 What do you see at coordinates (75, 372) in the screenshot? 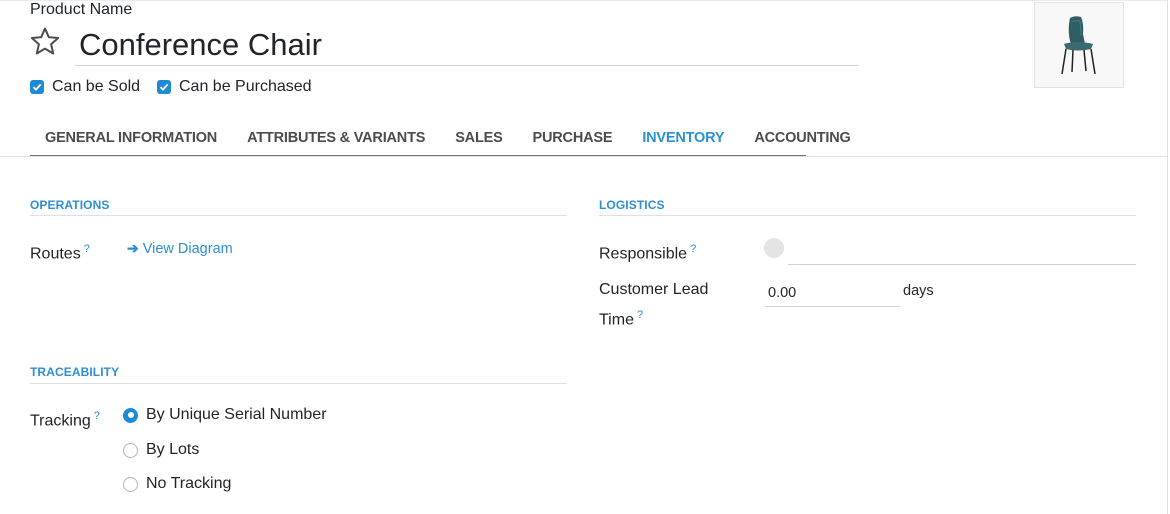
I see `traceability-title: TRACEABILITY` at bounding box center [75, 372].